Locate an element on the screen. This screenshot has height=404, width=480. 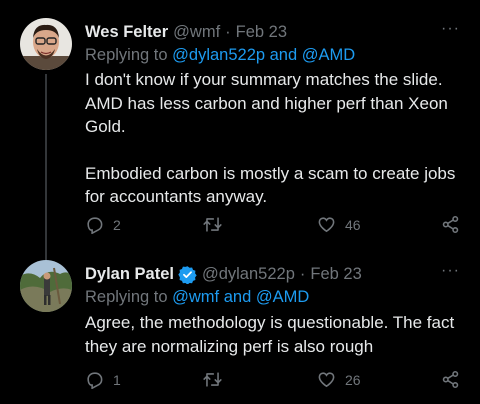
like-button: 26 is located at coordinates (339, 379).